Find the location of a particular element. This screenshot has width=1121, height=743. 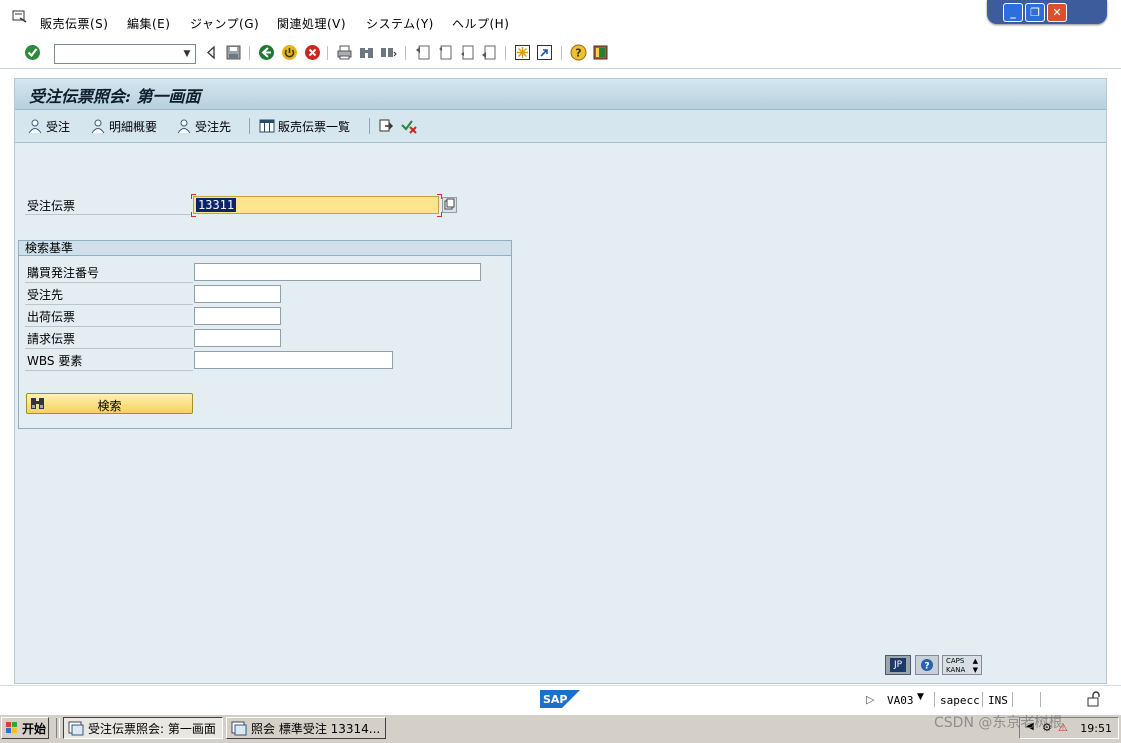

search-button: 検索 is located at coordinates (109, 403).